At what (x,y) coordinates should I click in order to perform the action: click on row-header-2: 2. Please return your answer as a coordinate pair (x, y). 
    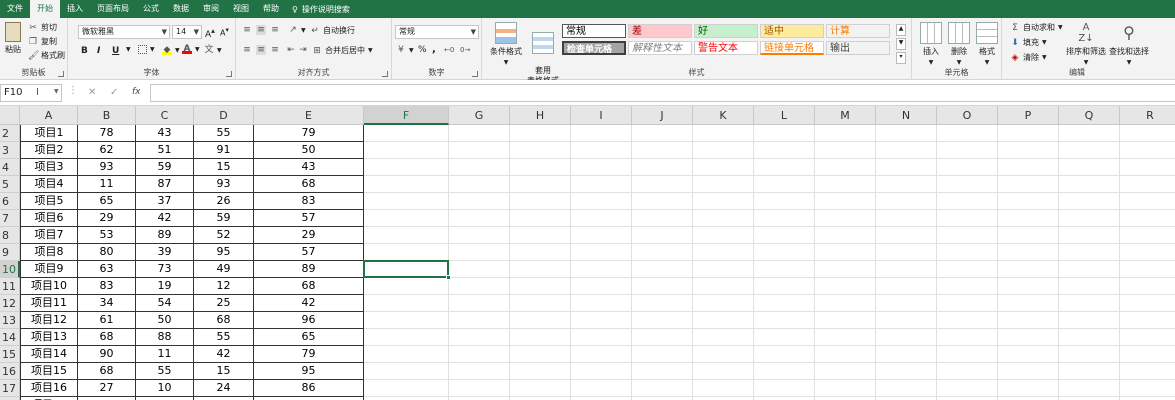
    Looking at the image, I should click on (10, 133).